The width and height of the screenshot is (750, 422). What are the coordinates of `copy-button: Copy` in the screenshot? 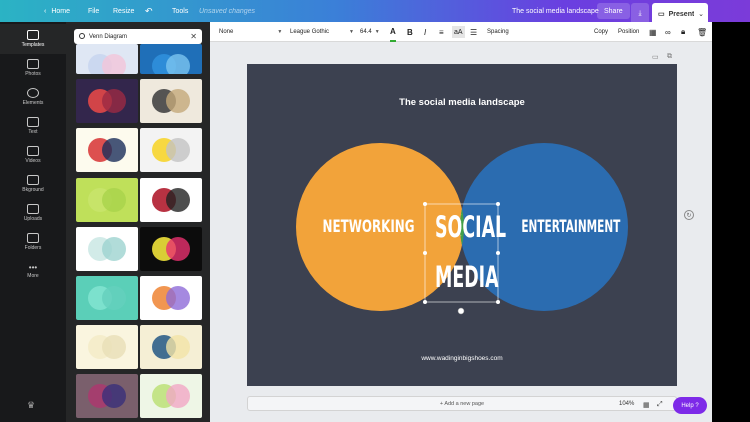 It's located at (601, 32).